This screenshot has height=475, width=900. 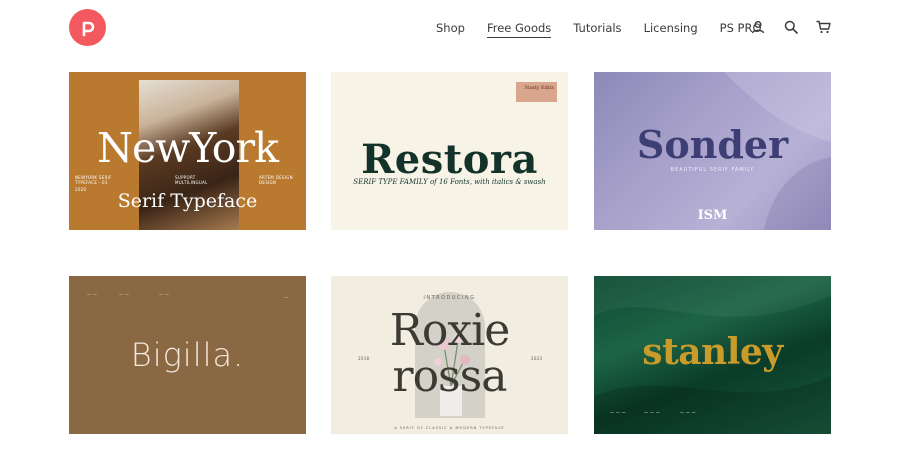 I want to click on nav-licensing: Licensing, so click(x=671, y=28).